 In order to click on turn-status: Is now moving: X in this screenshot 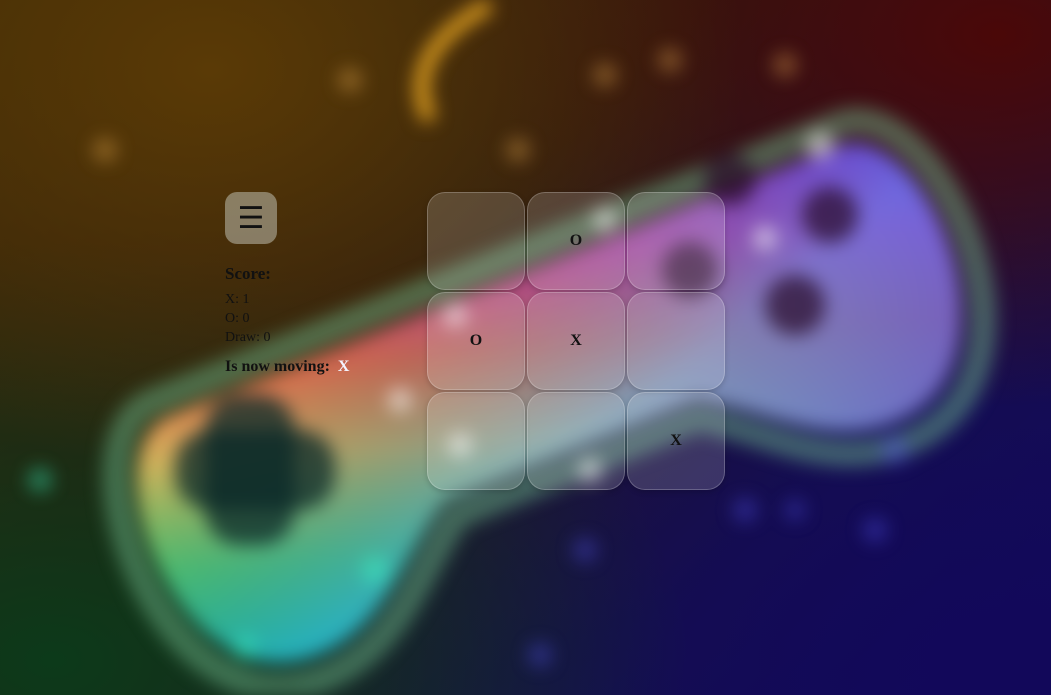, I will do `click(287, 367)`.